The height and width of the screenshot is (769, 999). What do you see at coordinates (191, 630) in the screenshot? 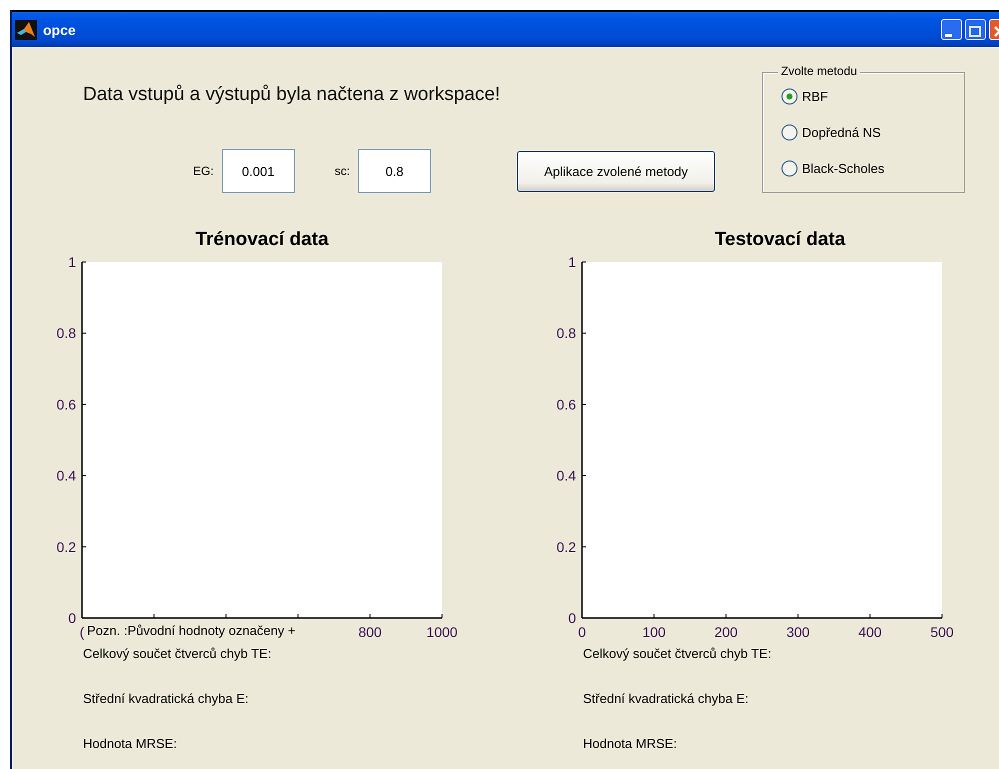
I see `chart-note: Pozn. :Původní hodnoty označeny +` at bounding box center [191, 630].